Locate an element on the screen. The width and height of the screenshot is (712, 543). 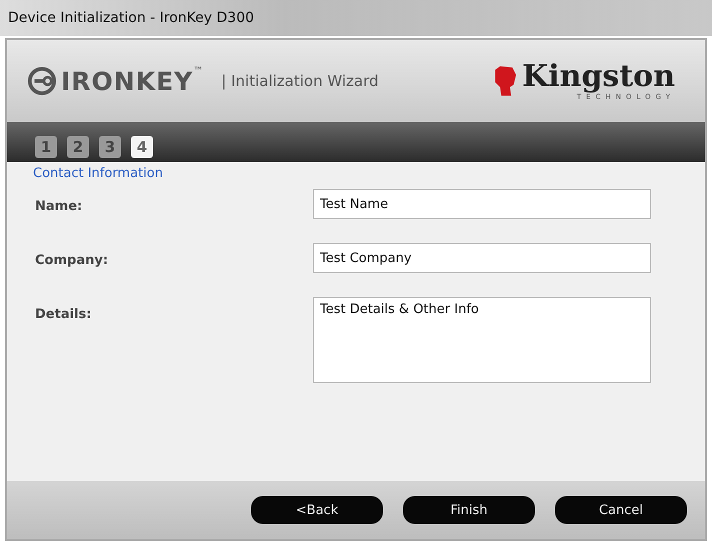
brand-name: IRONKEY is located at coordinates (127, 81).